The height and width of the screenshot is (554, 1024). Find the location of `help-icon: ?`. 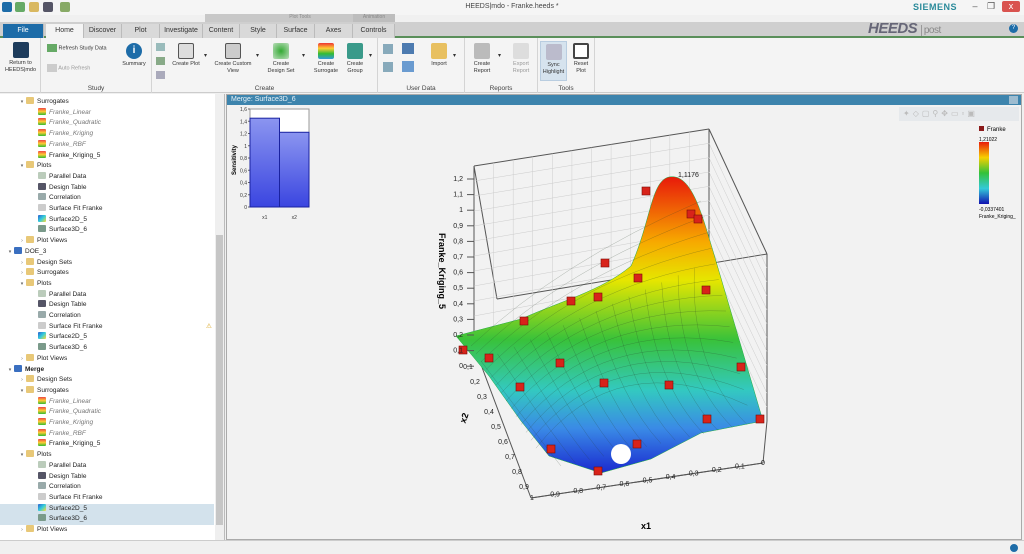

help-icon: ? is located at coordinates (1013, 28).